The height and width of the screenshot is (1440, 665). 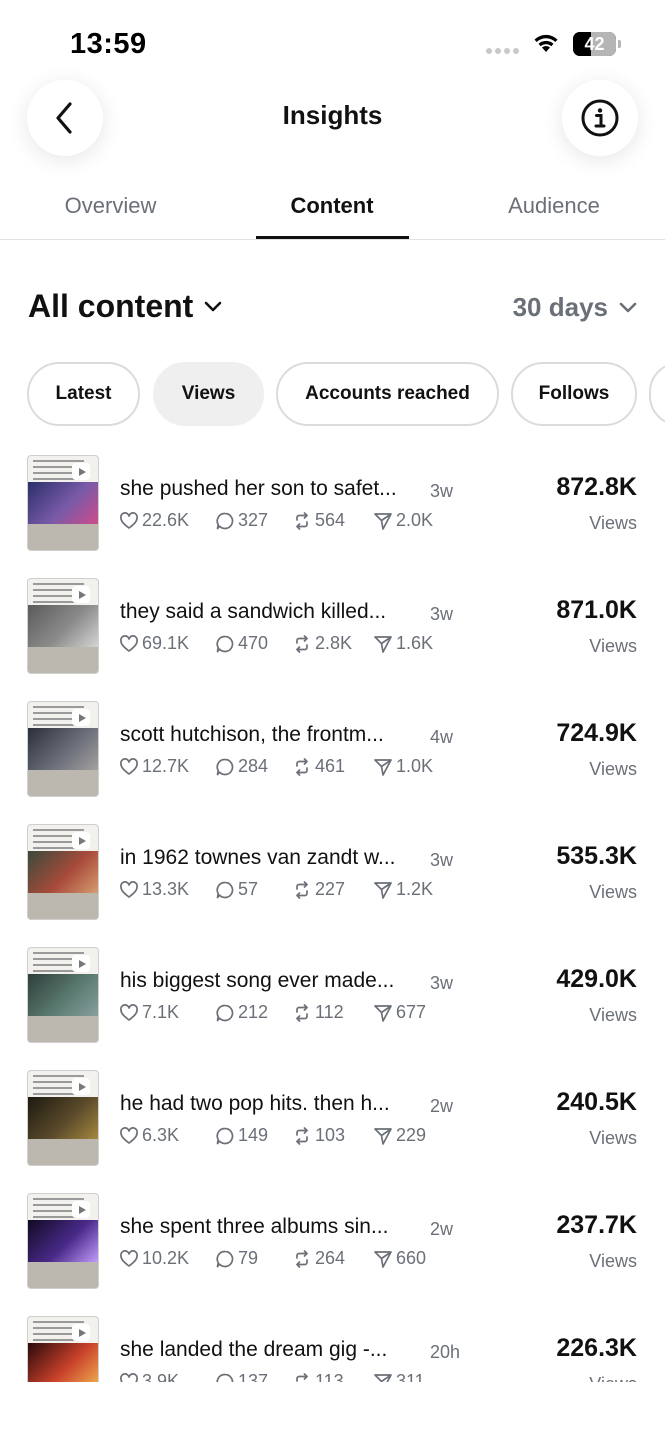 What do you see at coordinates (318, 889) in the screenshot?
I see `stat-reposts: 227` at bounding box center [318, 889].